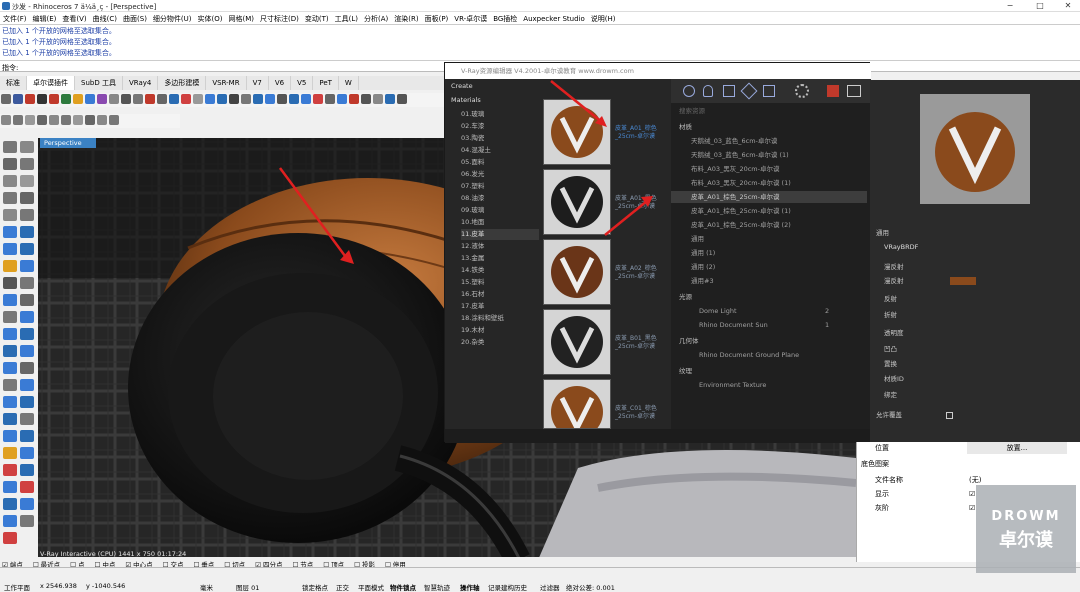 Image resolution: width=1080 pixels, height=592 pixels. What do you see at coordinates (833, 91) in the screenshot?
I see `render-icon` at bounding box center [833, 91].